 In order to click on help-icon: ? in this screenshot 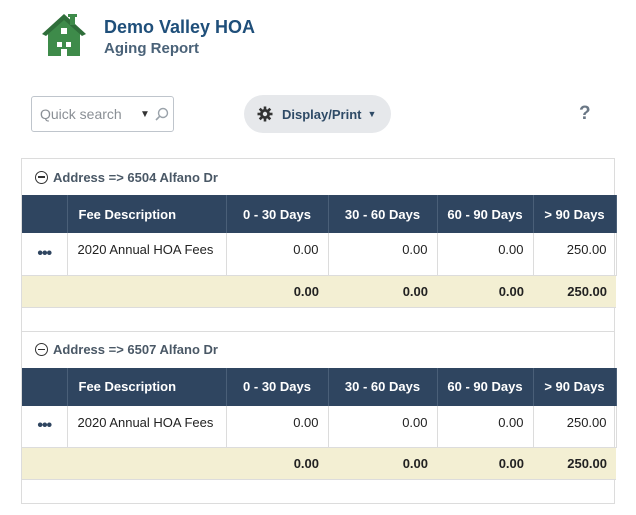, I will do `click(585, 114)`.